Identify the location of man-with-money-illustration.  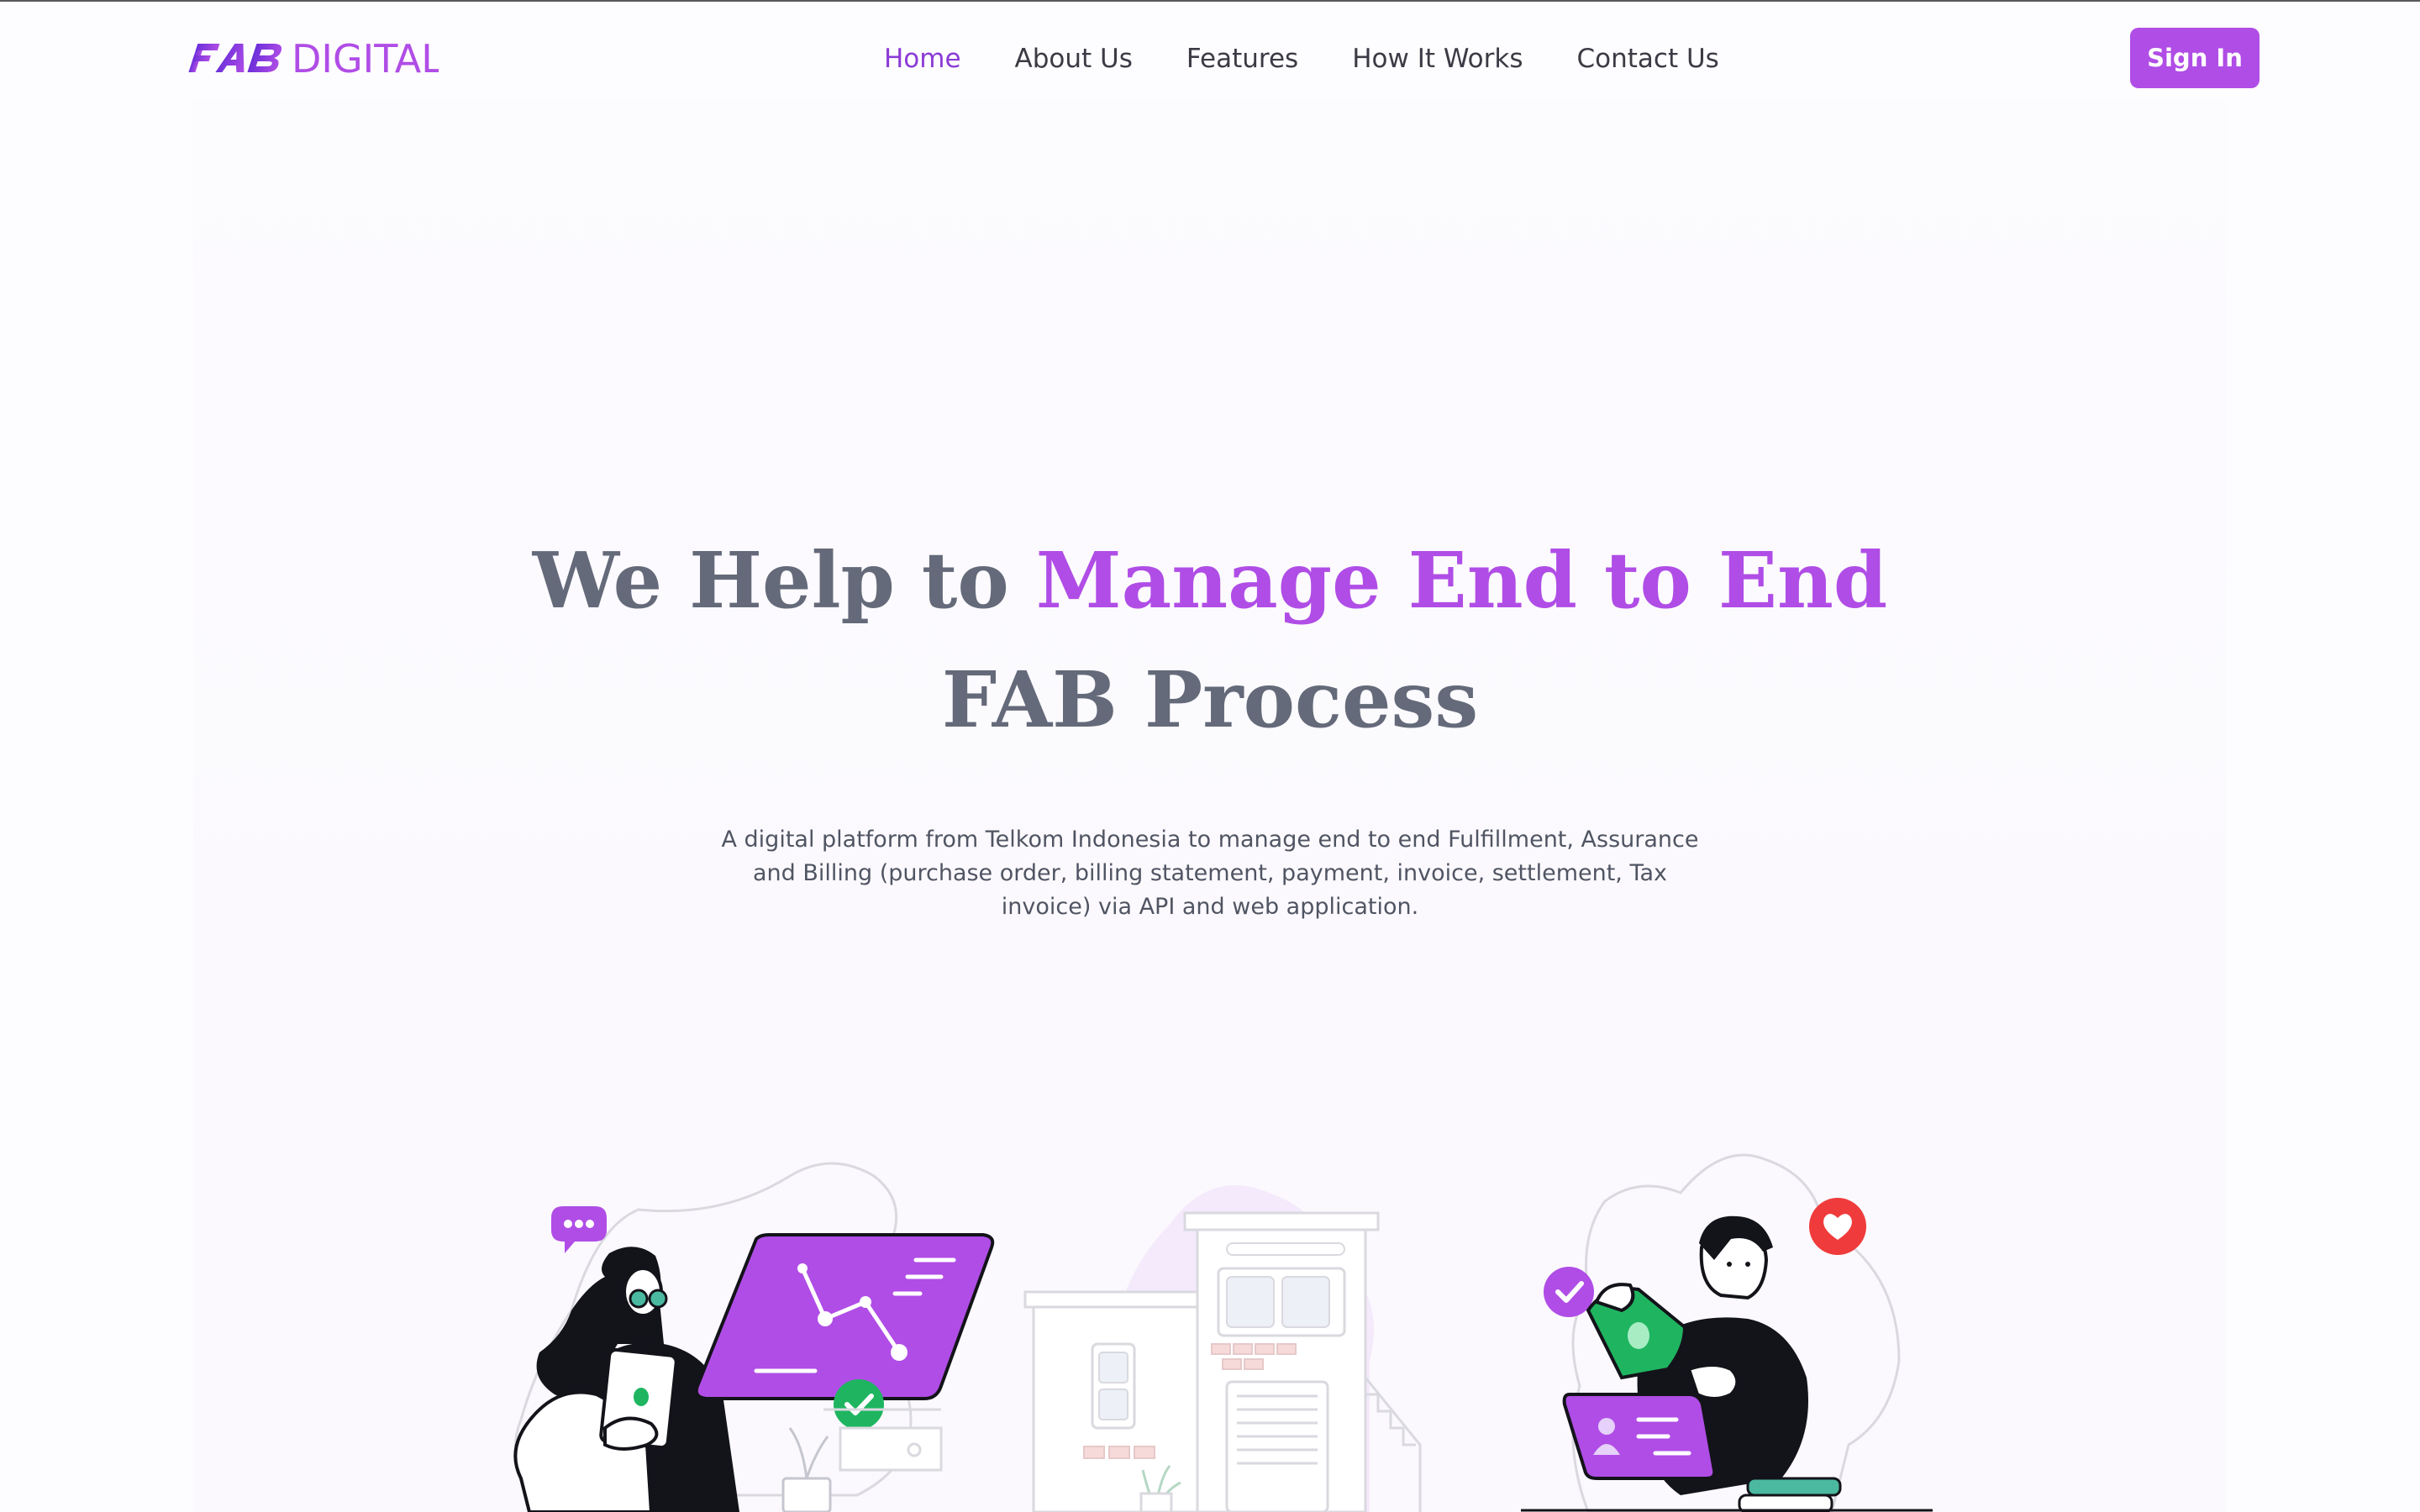
(1731, 1327).